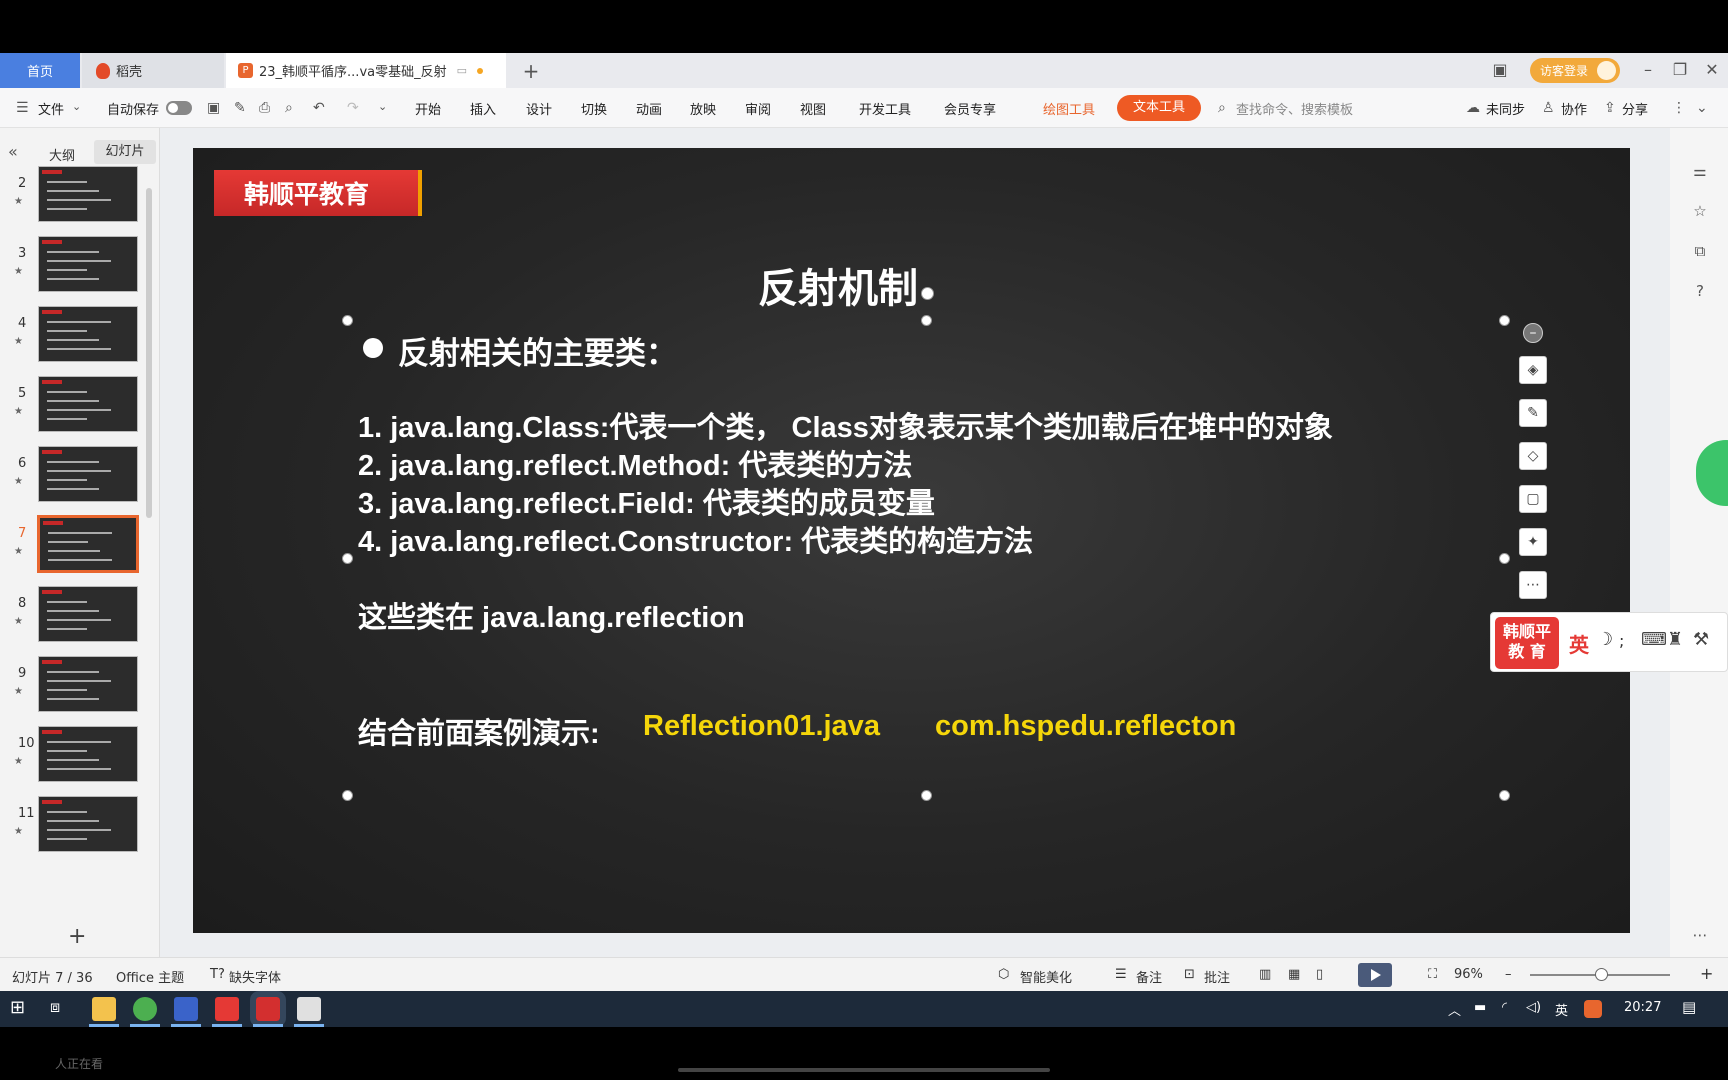 The width and height of the screenshot is (1728, 1080). Describe the element at coordinates (1601, 974) in the screenshot. I see `zoom-slider-knob` at that location.